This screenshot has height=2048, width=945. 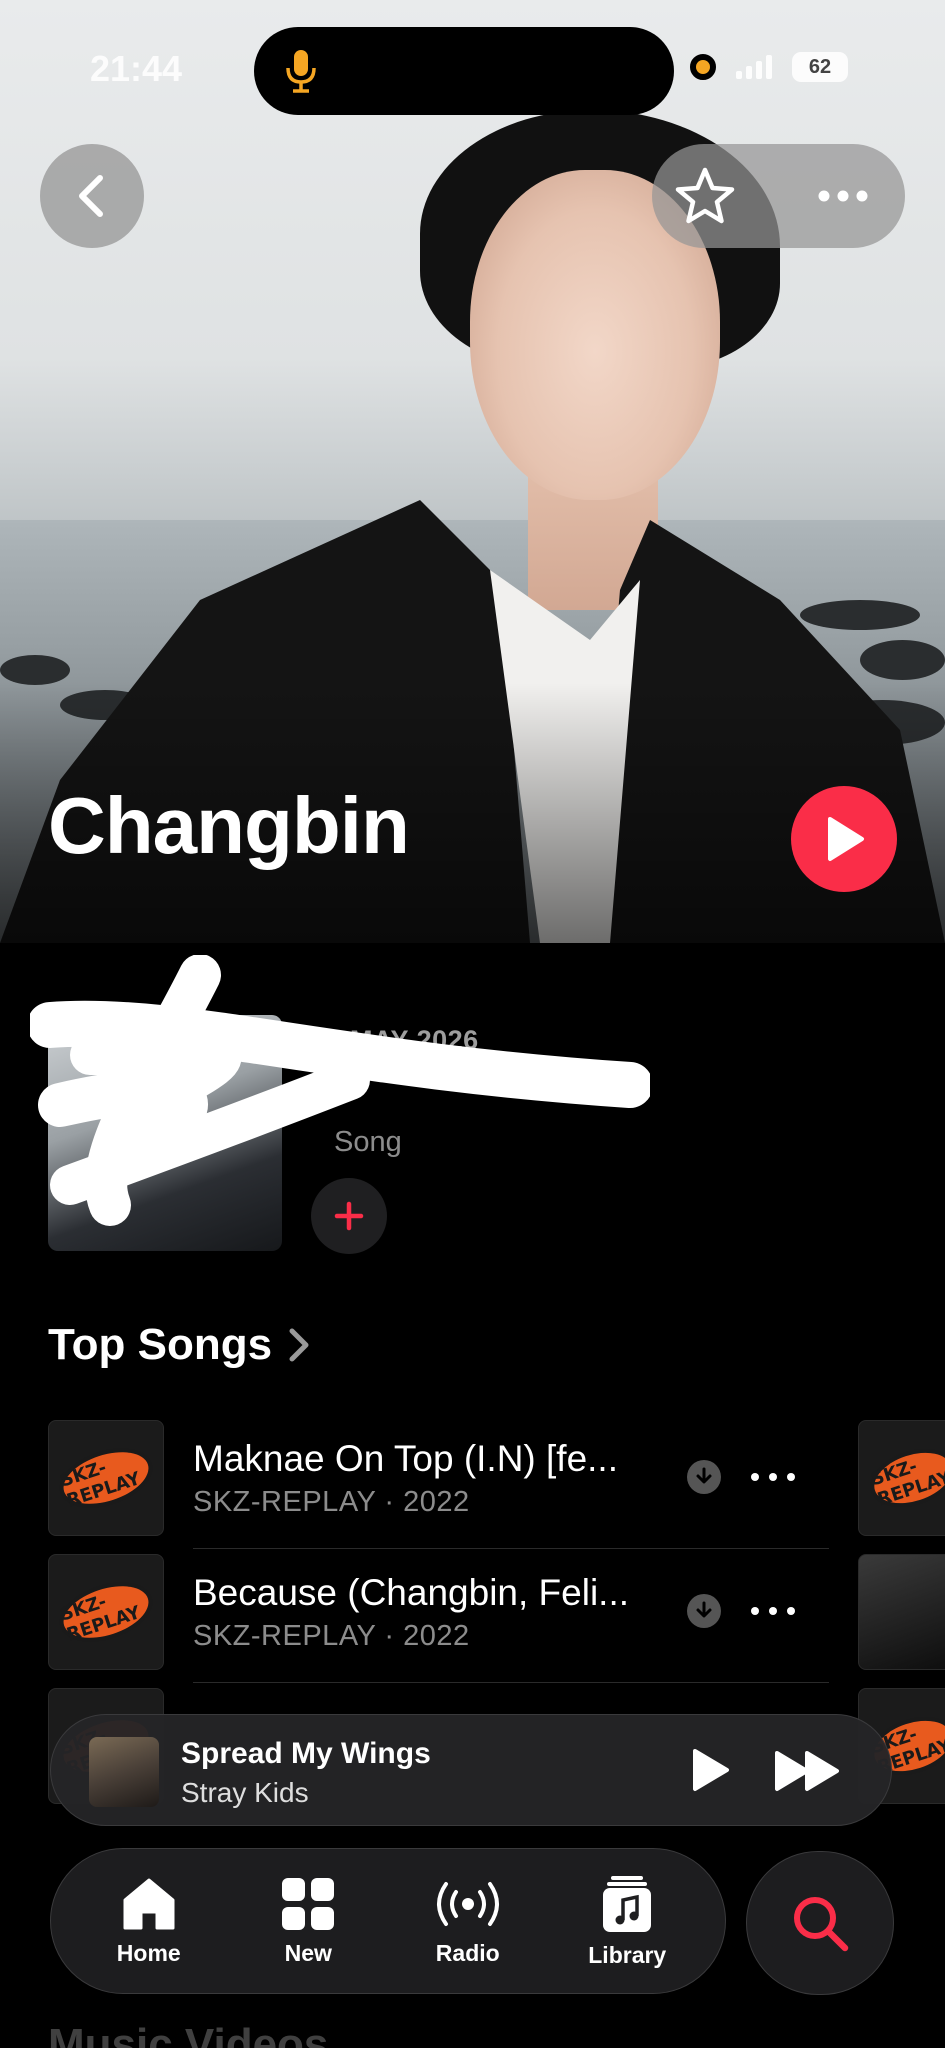 I want to click on chevron-right-icon, so click(x=299, y=1345).